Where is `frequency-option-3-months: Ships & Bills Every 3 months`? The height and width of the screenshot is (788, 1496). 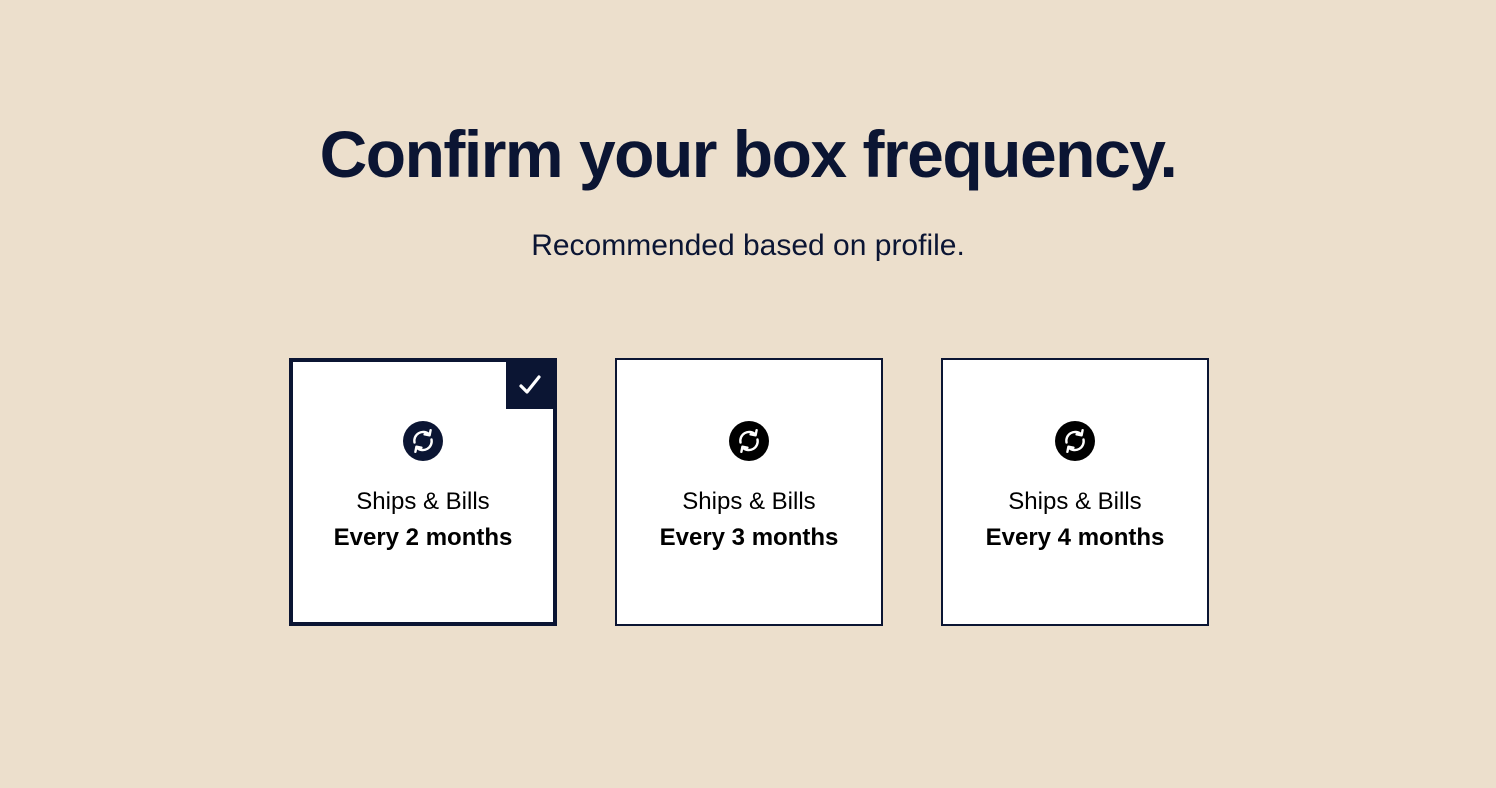
frequency-option-3-months: Ships & Bills Every 3 months is located at coordinates (749, 492).